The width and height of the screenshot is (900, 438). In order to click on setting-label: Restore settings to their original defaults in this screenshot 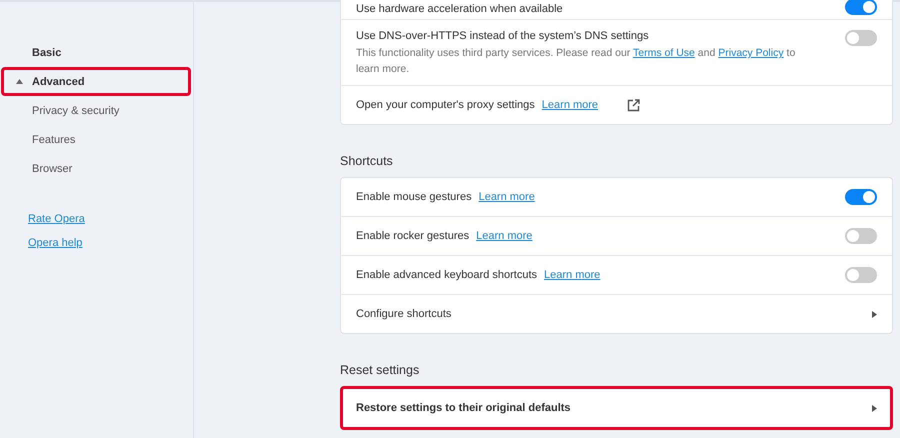, I will do `click(463, 408)`.